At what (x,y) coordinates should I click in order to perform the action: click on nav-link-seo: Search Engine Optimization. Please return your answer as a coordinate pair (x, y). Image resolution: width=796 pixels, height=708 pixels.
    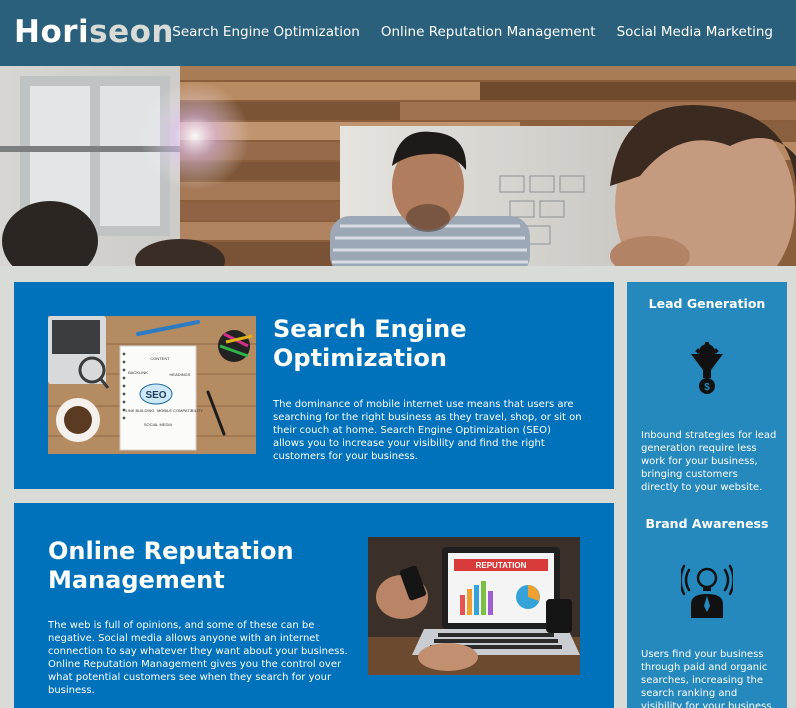
    Looking at the image, I should click on (266, 32).